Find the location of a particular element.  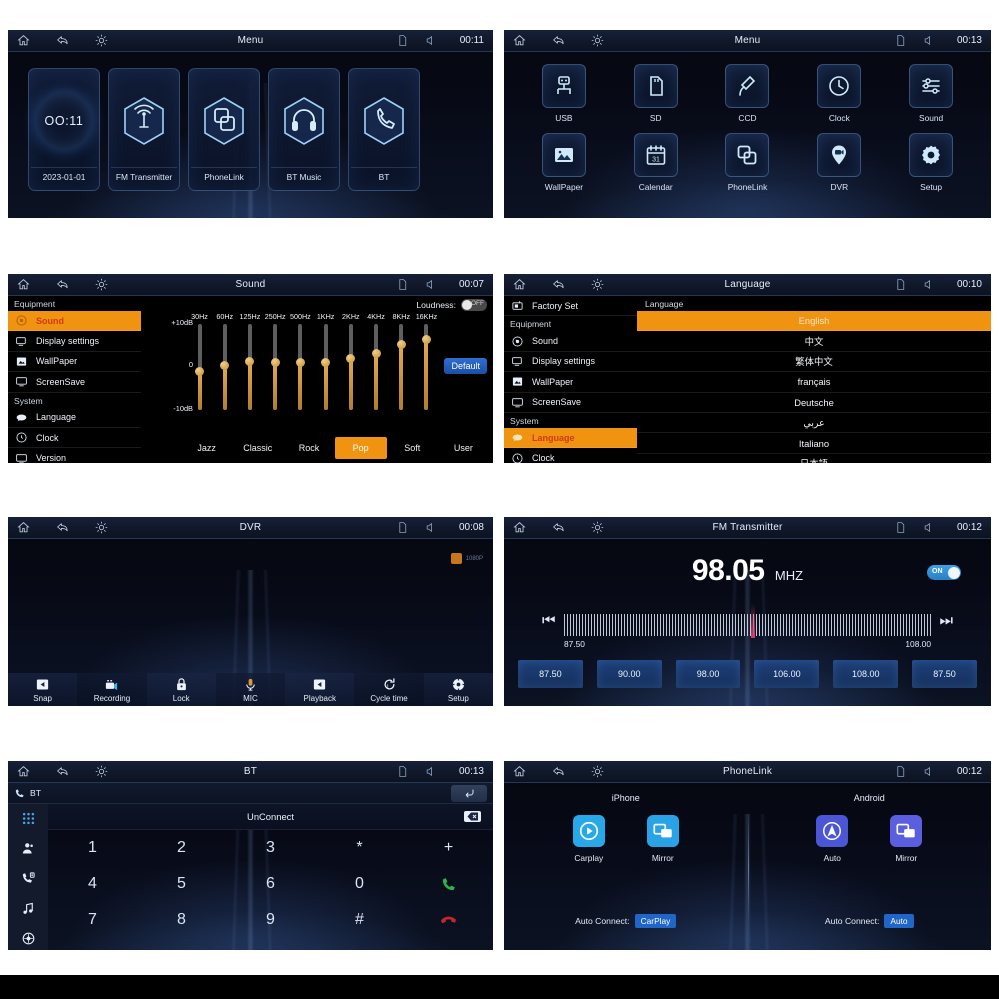

menu-card-clock: OO:11 2023-01-01 is located at coordinates (64, 129).